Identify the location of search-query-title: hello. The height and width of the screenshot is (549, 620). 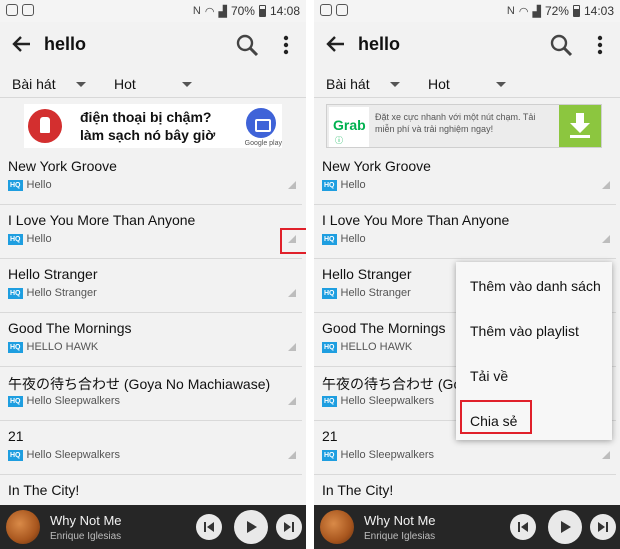
(379, 44).